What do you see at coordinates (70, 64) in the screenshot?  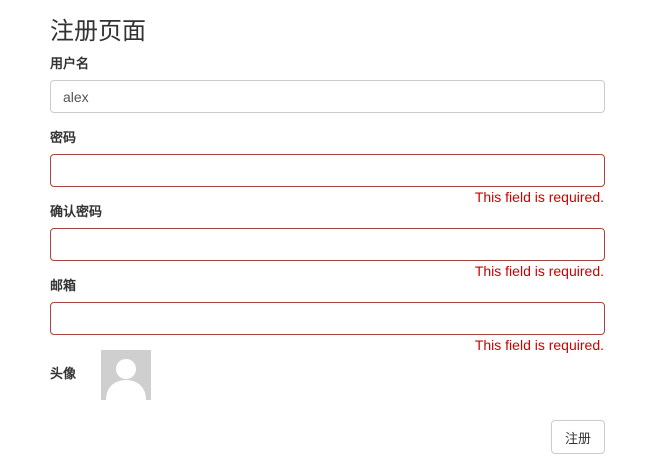 I see `username-label: 用户名` at bounding box center [70, 64].